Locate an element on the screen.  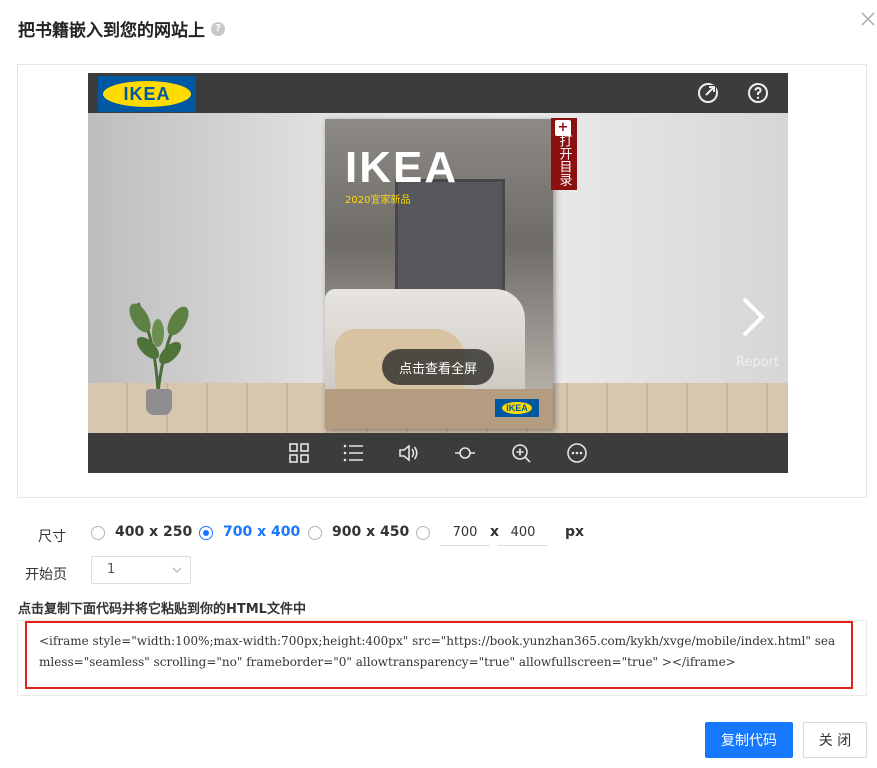
viewer-bottombar is located at coordinates (438, 453).